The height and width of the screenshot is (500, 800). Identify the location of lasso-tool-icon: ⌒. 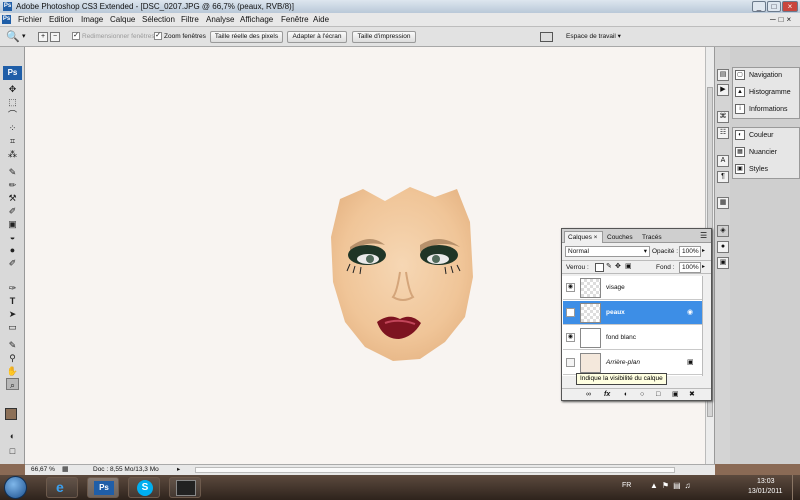
(12, 115).